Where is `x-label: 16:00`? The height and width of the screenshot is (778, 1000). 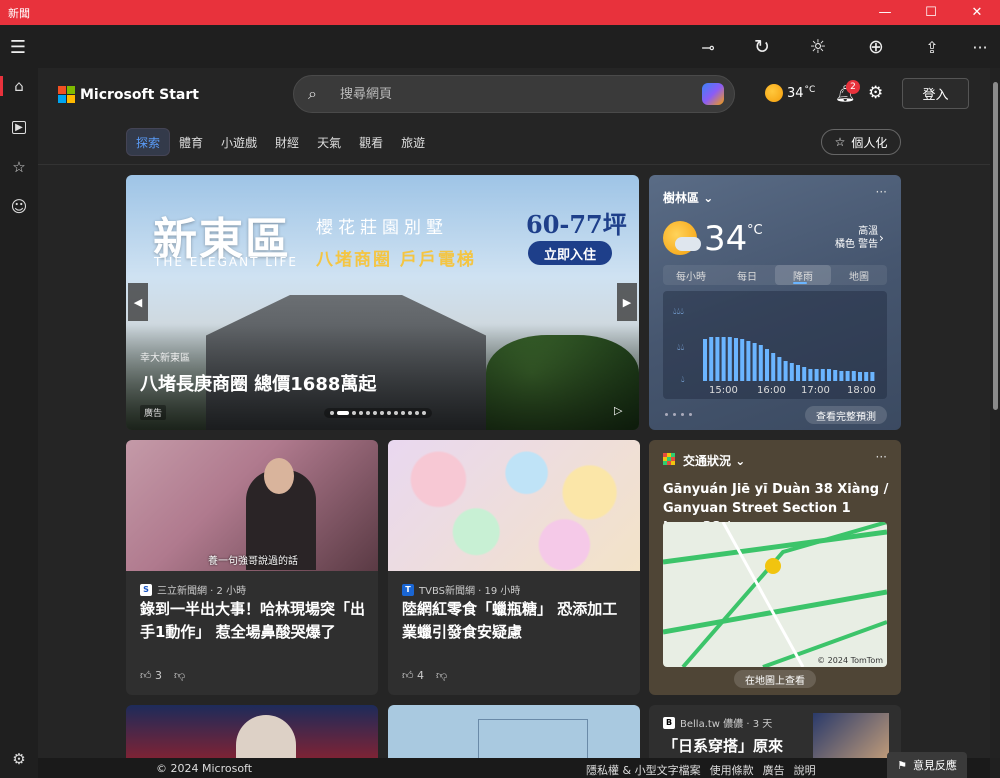
x-label: 16:00 is located at coordinates (771, 390).